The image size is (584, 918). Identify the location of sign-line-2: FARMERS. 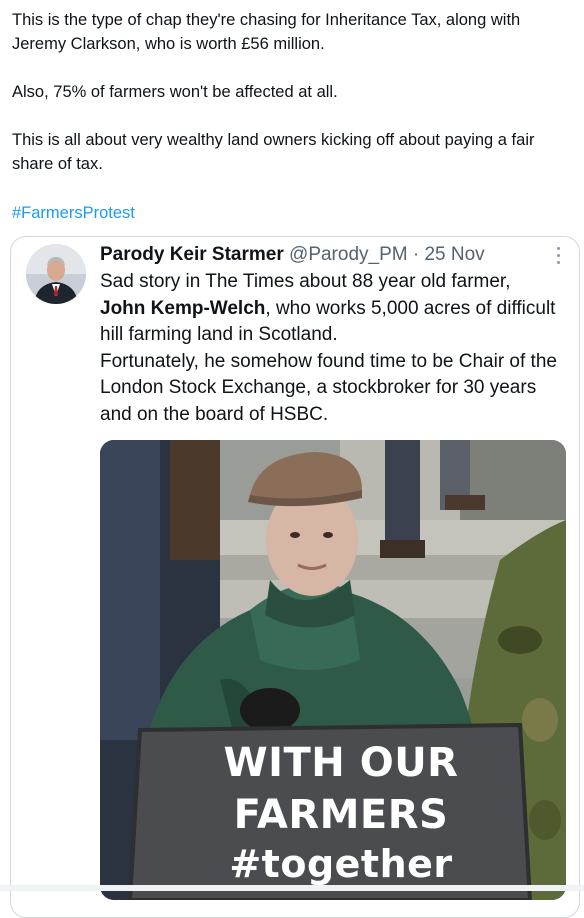
(341, 815).